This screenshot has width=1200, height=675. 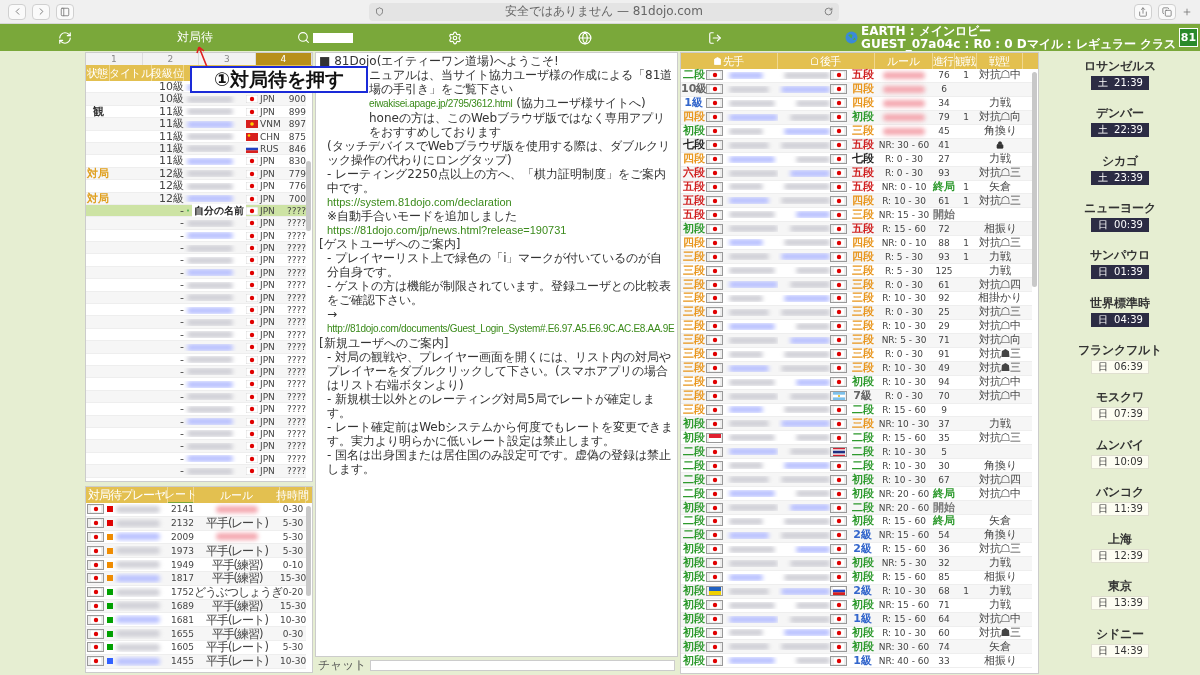 What do you see at coordinates (944, 591) in the screenshot?
I see `moves-text: 68` at bounding box center [944, 591].